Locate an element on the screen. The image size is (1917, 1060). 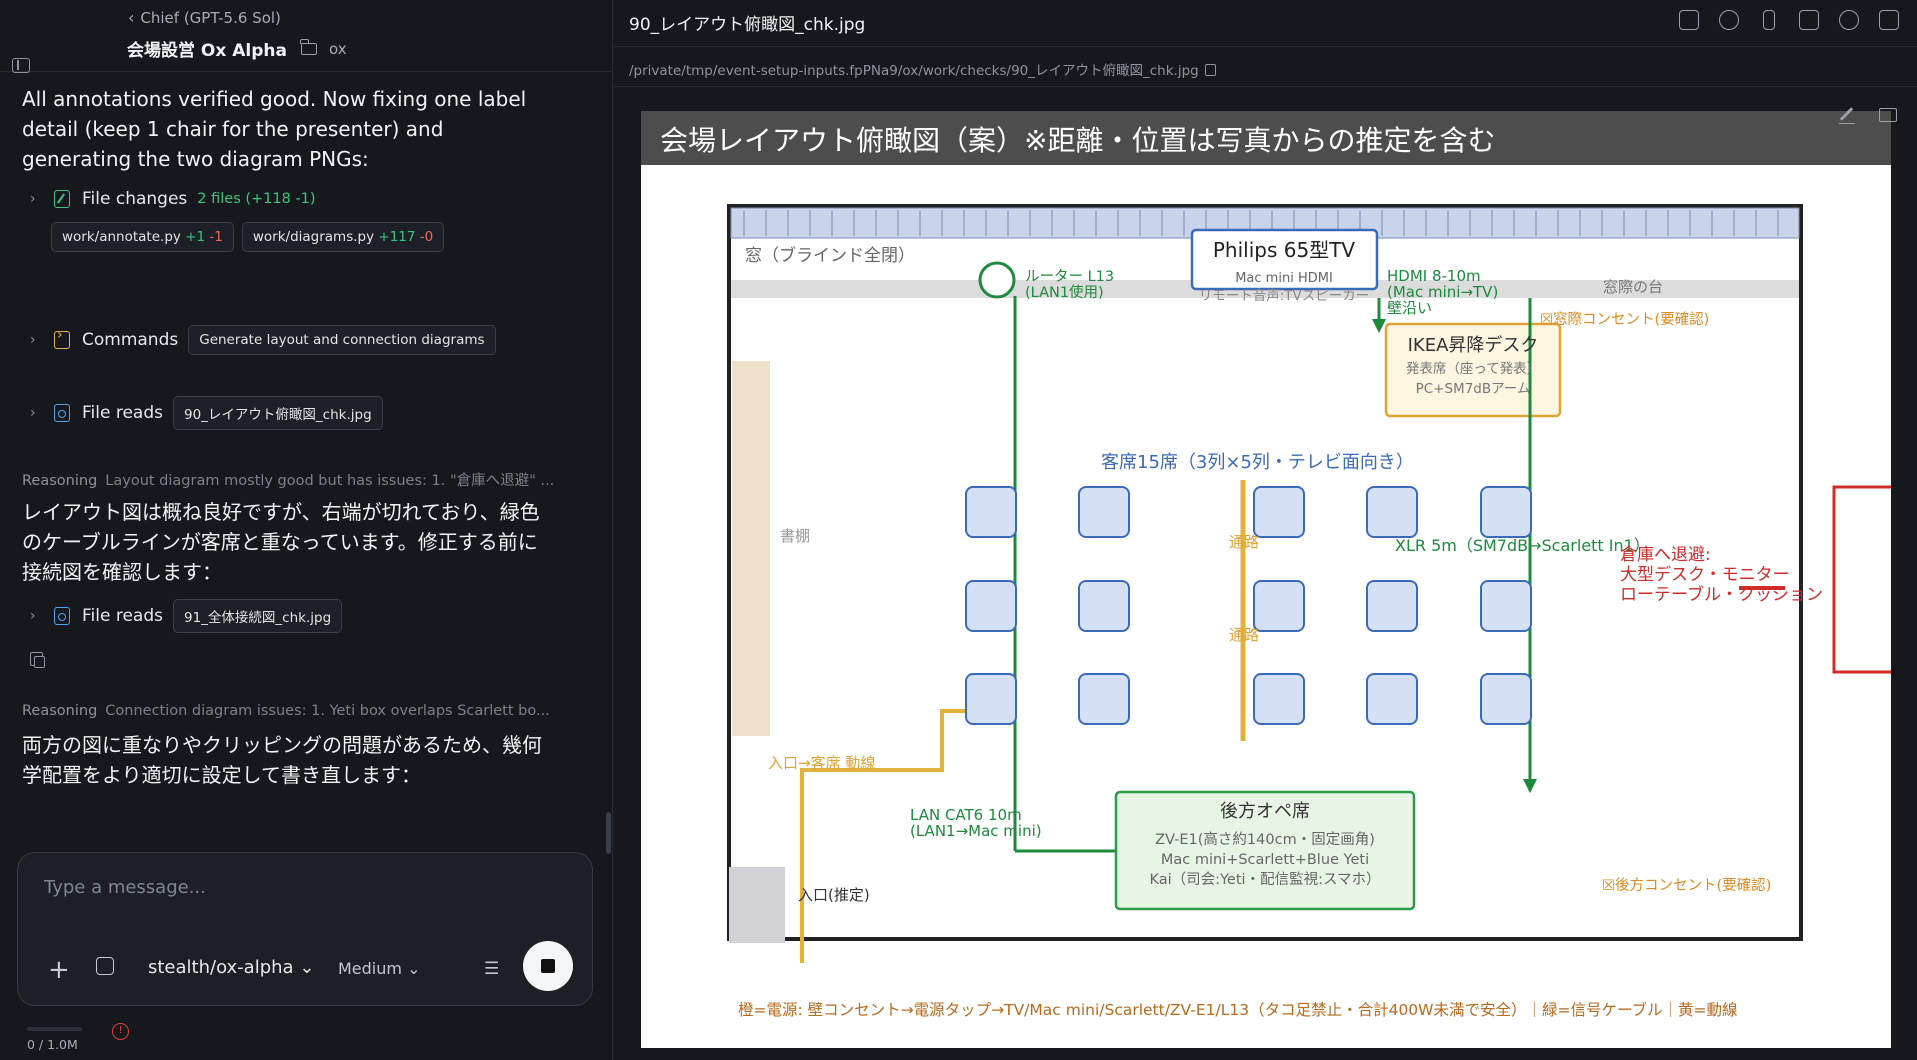
entrance-label: 入口(推定) is located at coordinates (834, 895).